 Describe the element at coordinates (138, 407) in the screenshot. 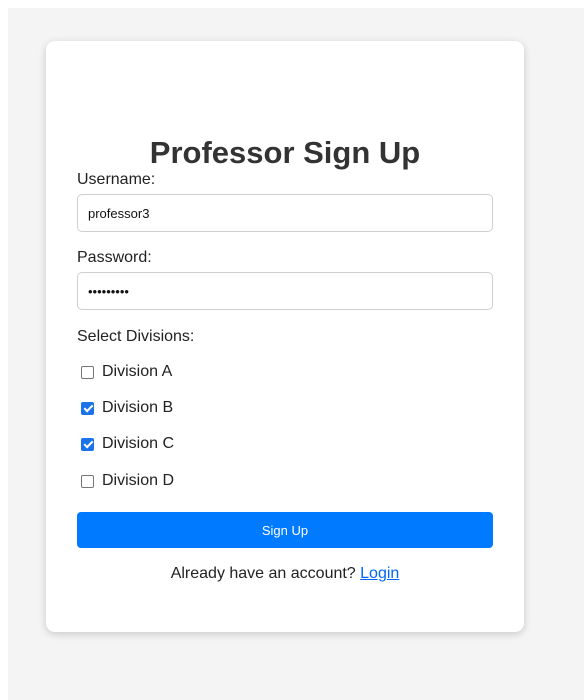

I see `division-b-label: Division B` at that location.